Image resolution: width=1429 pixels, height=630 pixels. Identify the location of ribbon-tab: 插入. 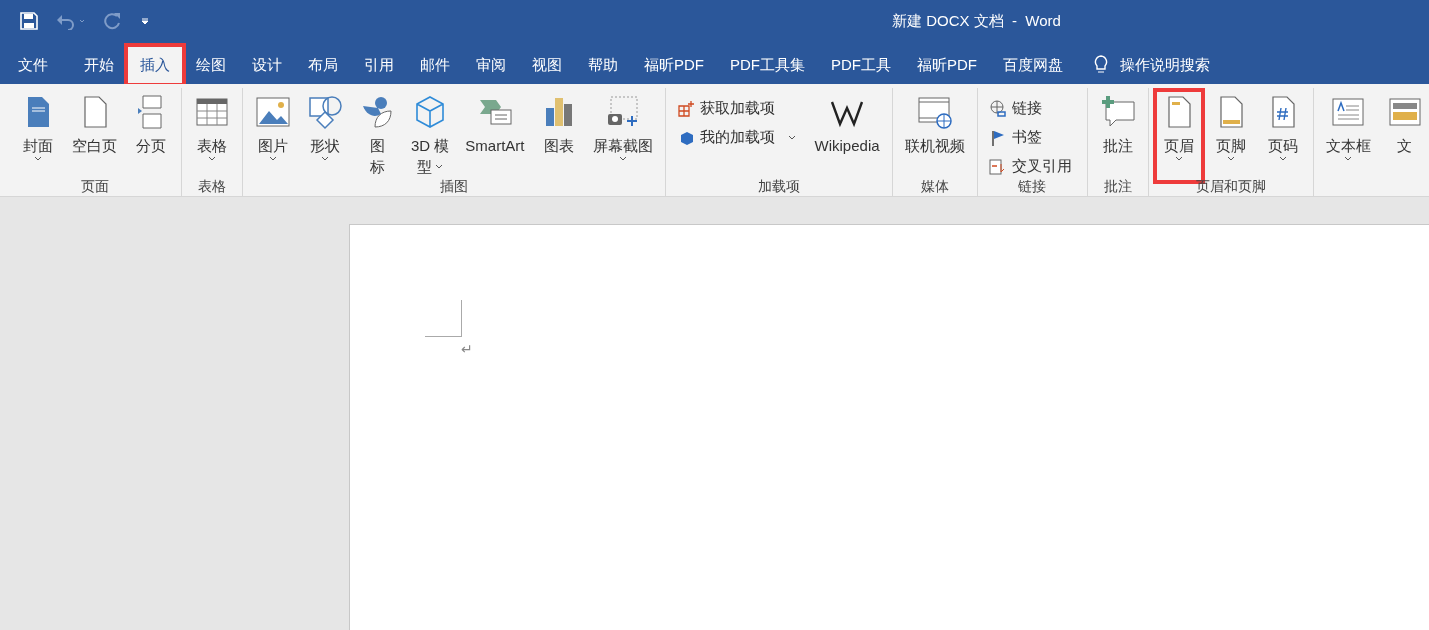
(155, 65).